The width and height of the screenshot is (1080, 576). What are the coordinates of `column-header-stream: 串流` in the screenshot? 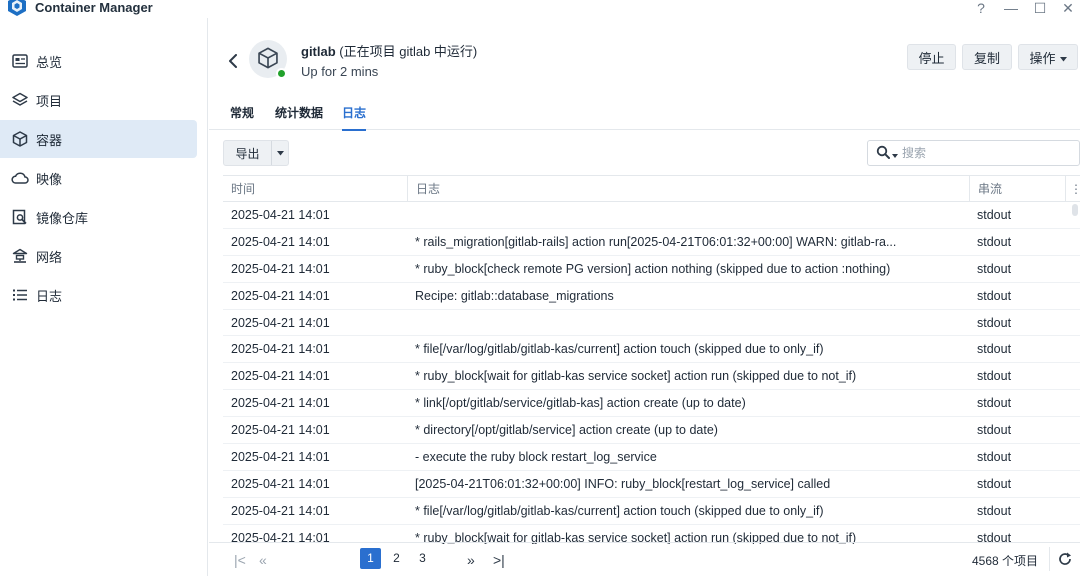 It's located at (1017, 189).